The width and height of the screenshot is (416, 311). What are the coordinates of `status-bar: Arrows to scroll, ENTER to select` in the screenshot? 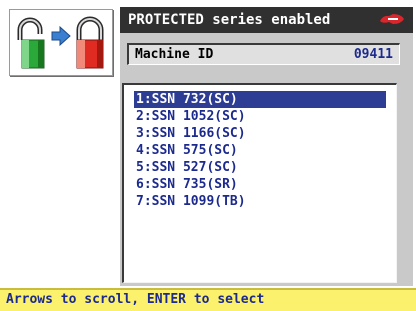 It's located at (208, 299).